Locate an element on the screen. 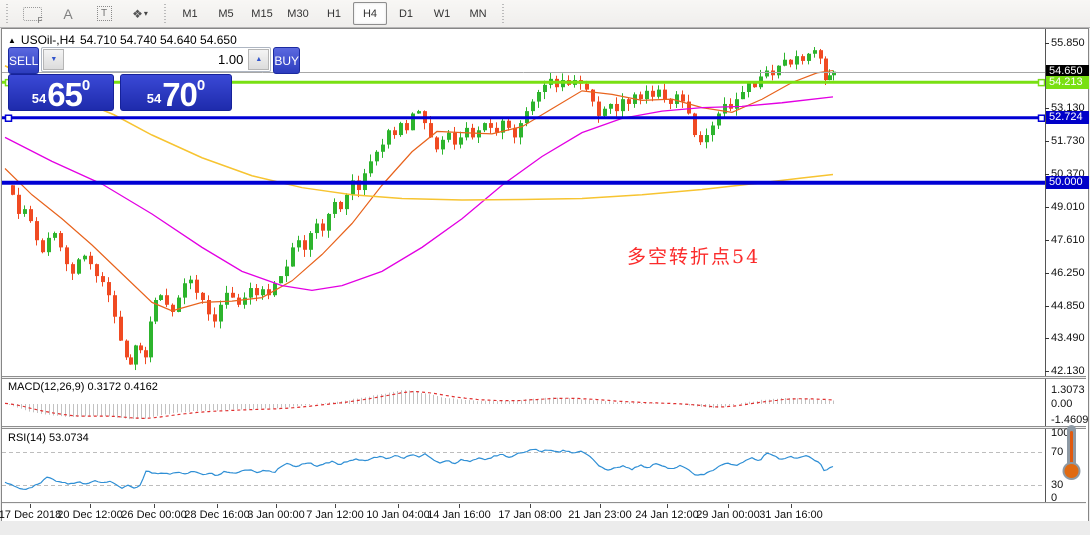 The width and height of the screenshot is (1090, 535). timeframe-button-h4: H4 is located at coordinates (370, 13).